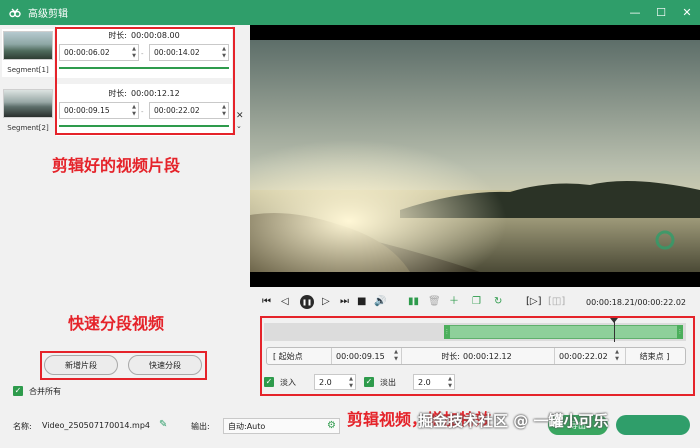  I want to click on delete-segment-icon: ✕, so click(240, 116).